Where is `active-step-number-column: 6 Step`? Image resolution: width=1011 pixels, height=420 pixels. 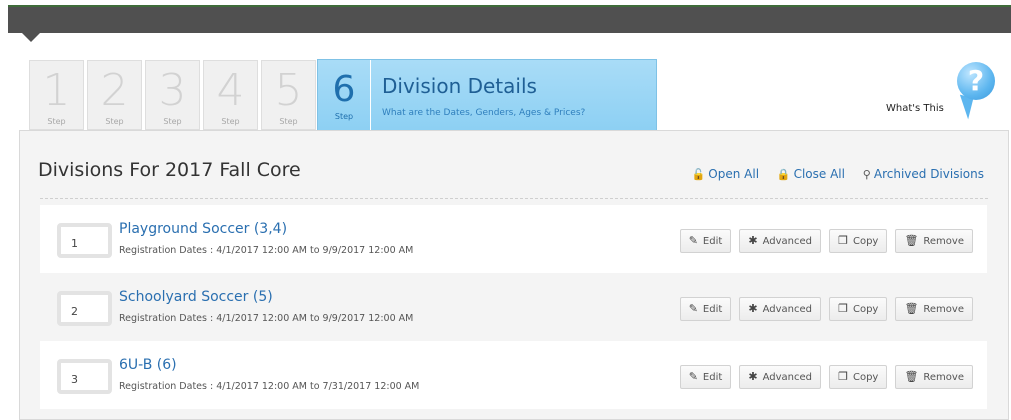
active-step-number-column: 6 Step is located at coordinates (344, 95).